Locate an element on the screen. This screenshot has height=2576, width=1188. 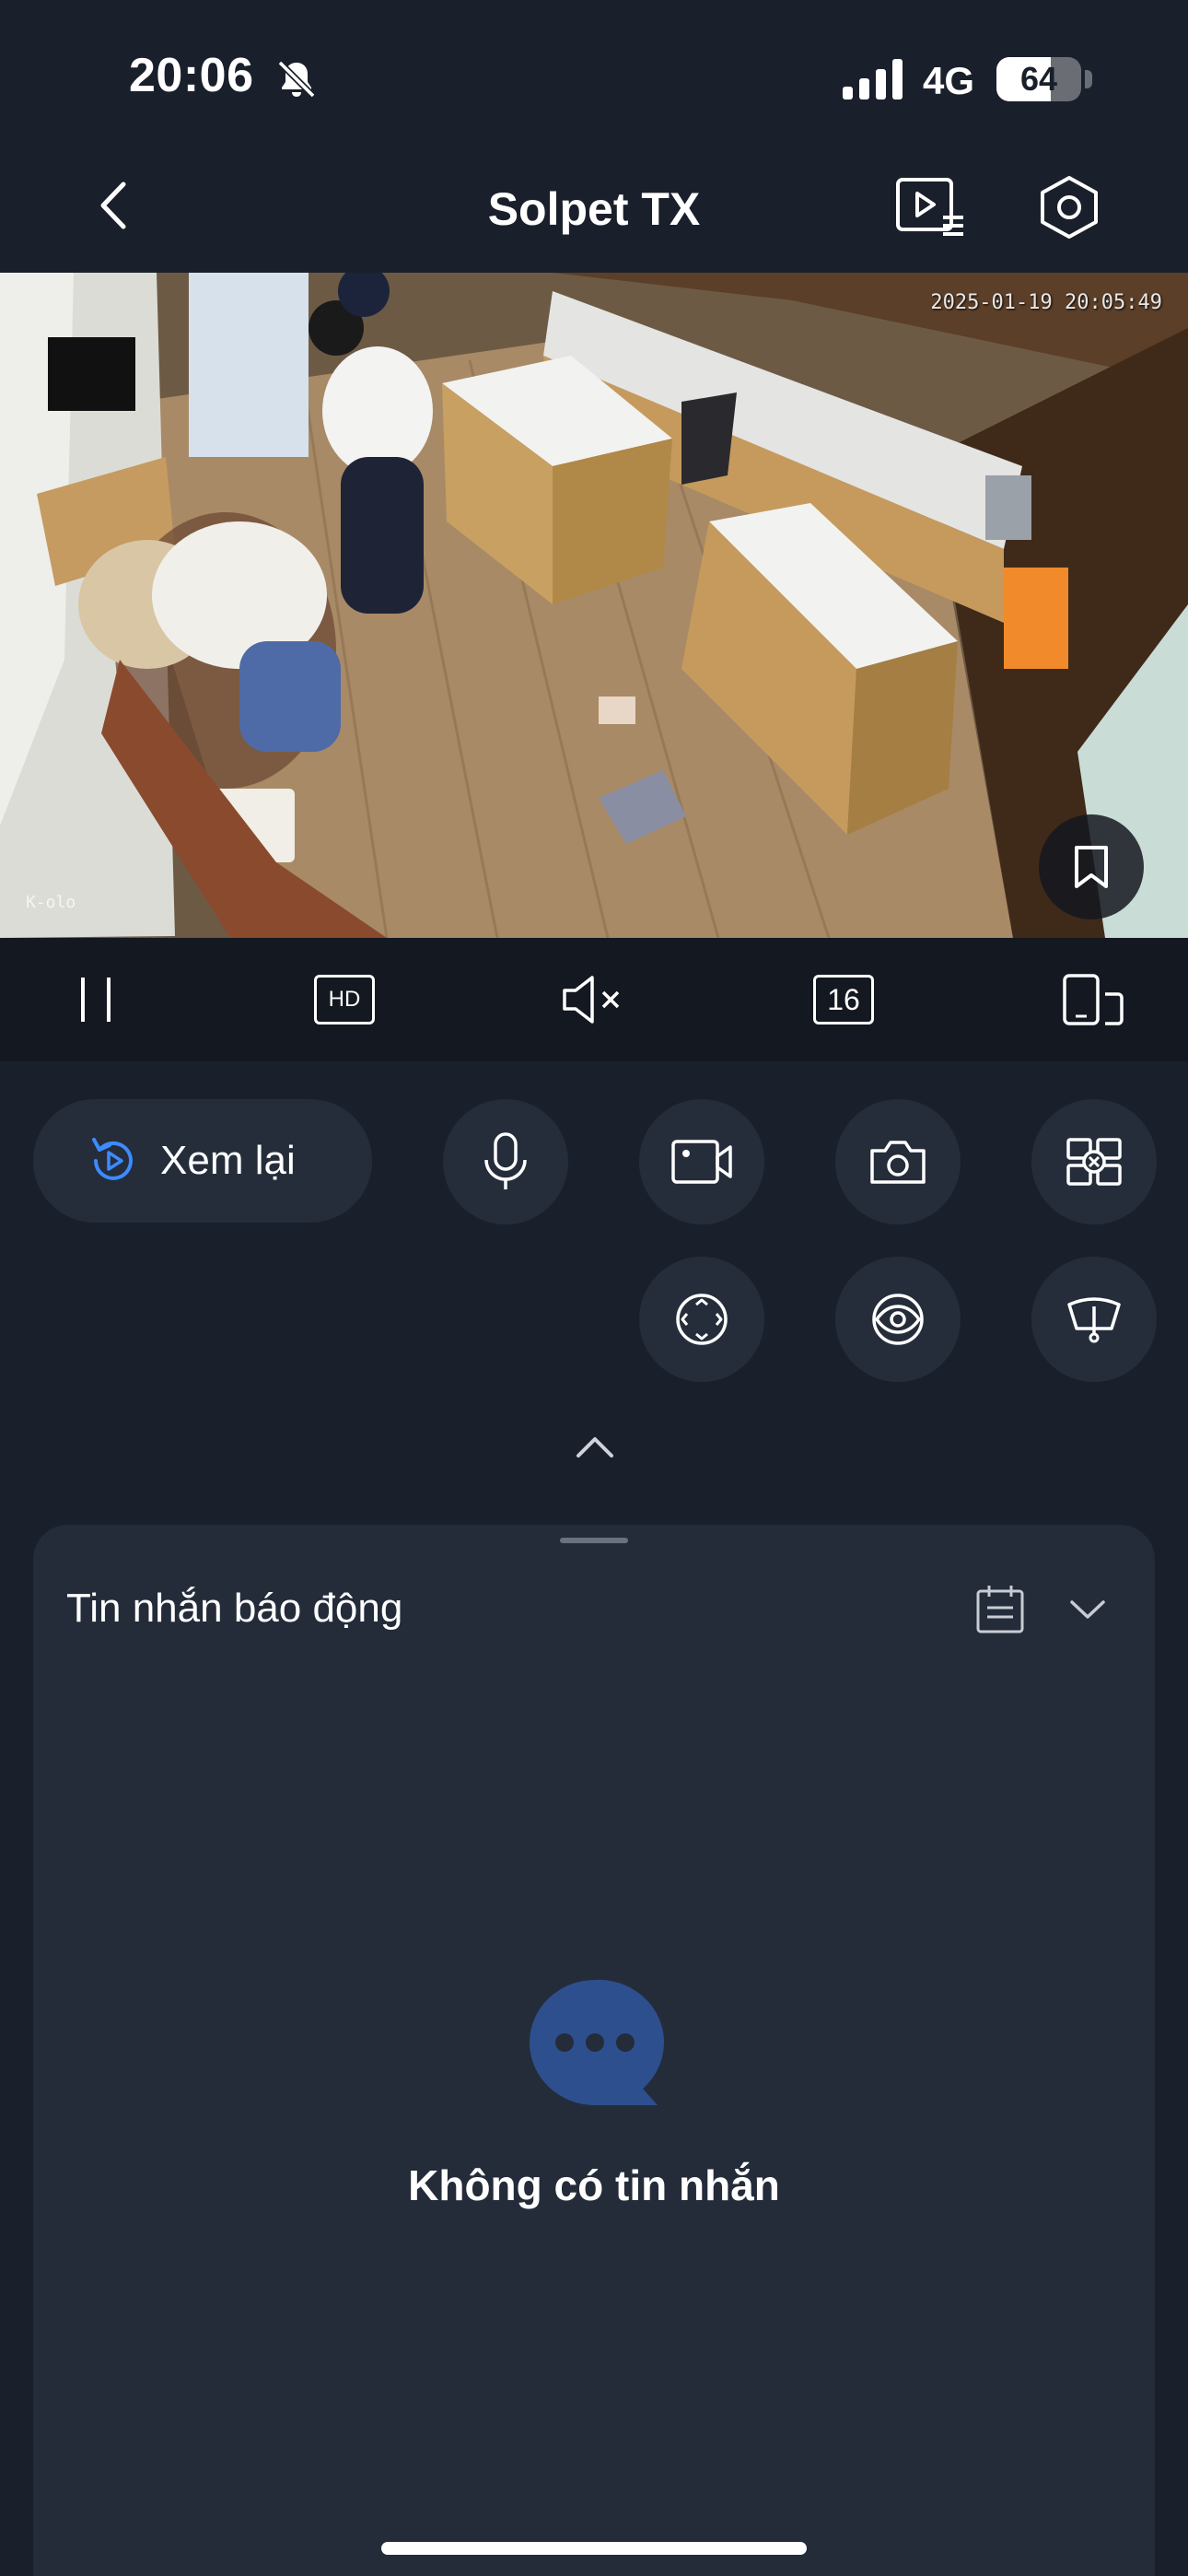
ptz-icon is located at coordinates (702, 1319).